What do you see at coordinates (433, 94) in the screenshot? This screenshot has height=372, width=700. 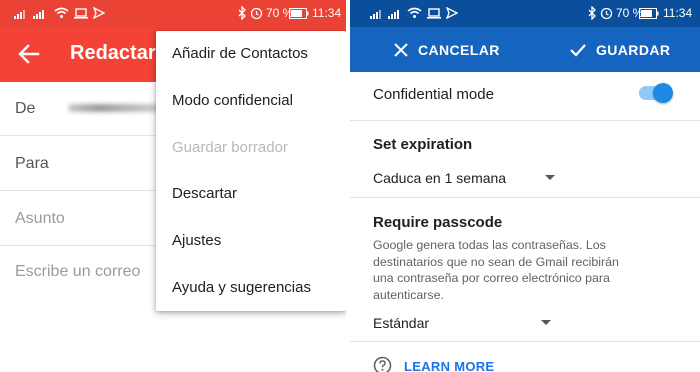 I see `confidential-mode-label: Confidential mode` at bounding box center [433, 94].